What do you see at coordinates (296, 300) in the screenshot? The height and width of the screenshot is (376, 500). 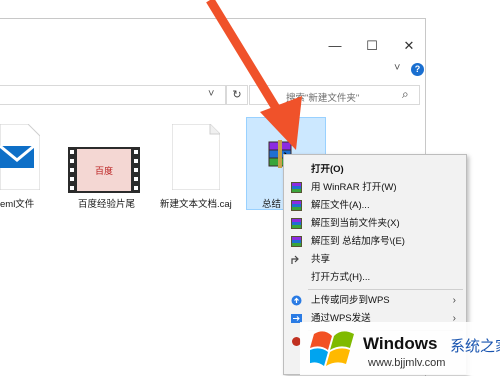 I see `cloud-upload-icon` at bounding box center [296, 300].